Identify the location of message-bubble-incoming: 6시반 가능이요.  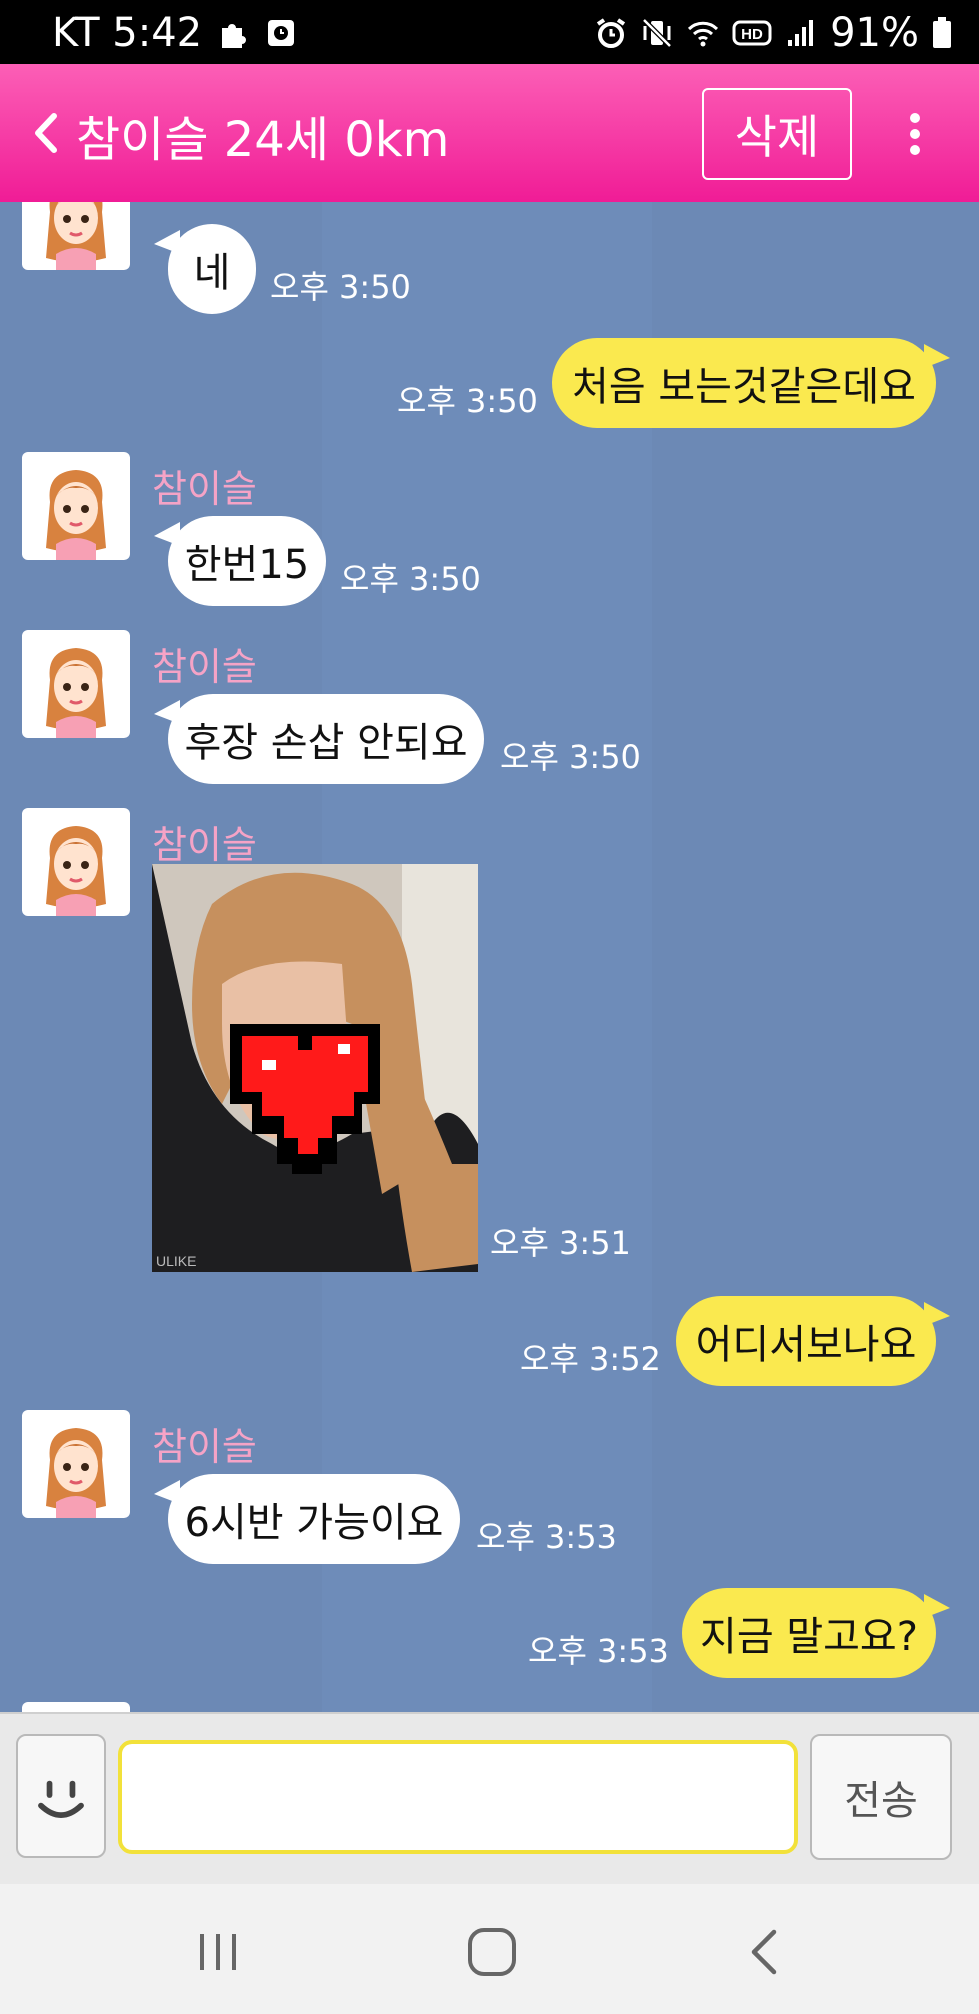
(314, 1519).